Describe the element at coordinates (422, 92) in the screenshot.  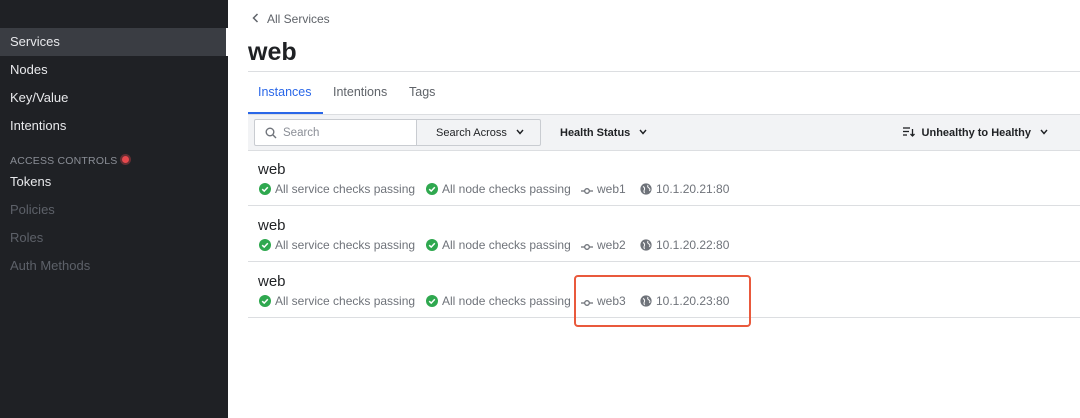
I see `tab-tags: Tags` at that location.